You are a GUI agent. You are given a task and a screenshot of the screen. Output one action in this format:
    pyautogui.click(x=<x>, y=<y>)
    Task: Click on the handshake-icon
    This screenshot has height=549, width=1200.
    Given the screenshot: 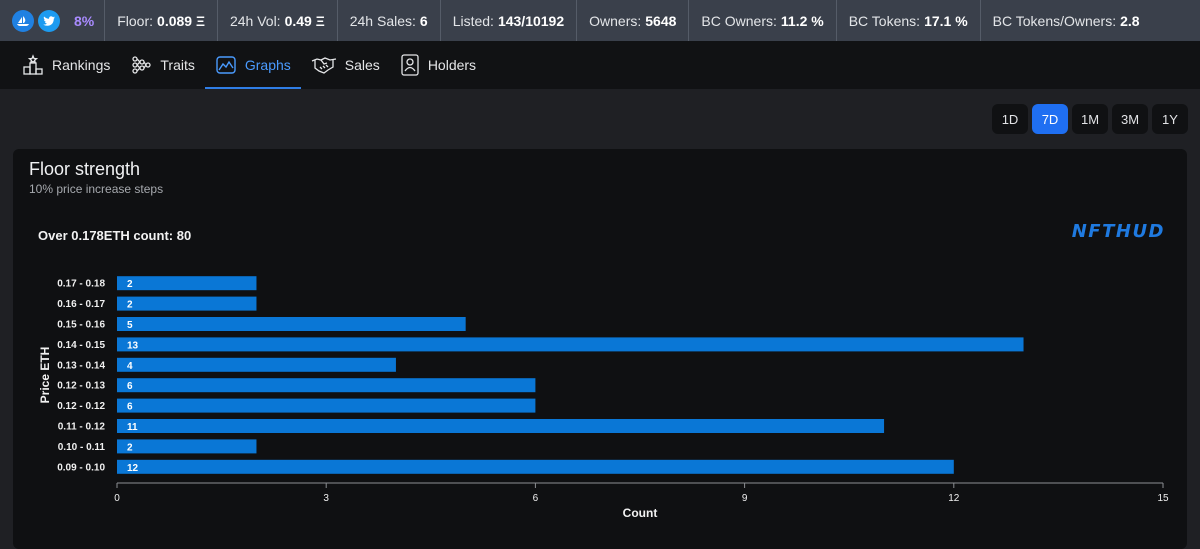 What is the action you would take?
    pyautogui.click(x=323, y=65)
    